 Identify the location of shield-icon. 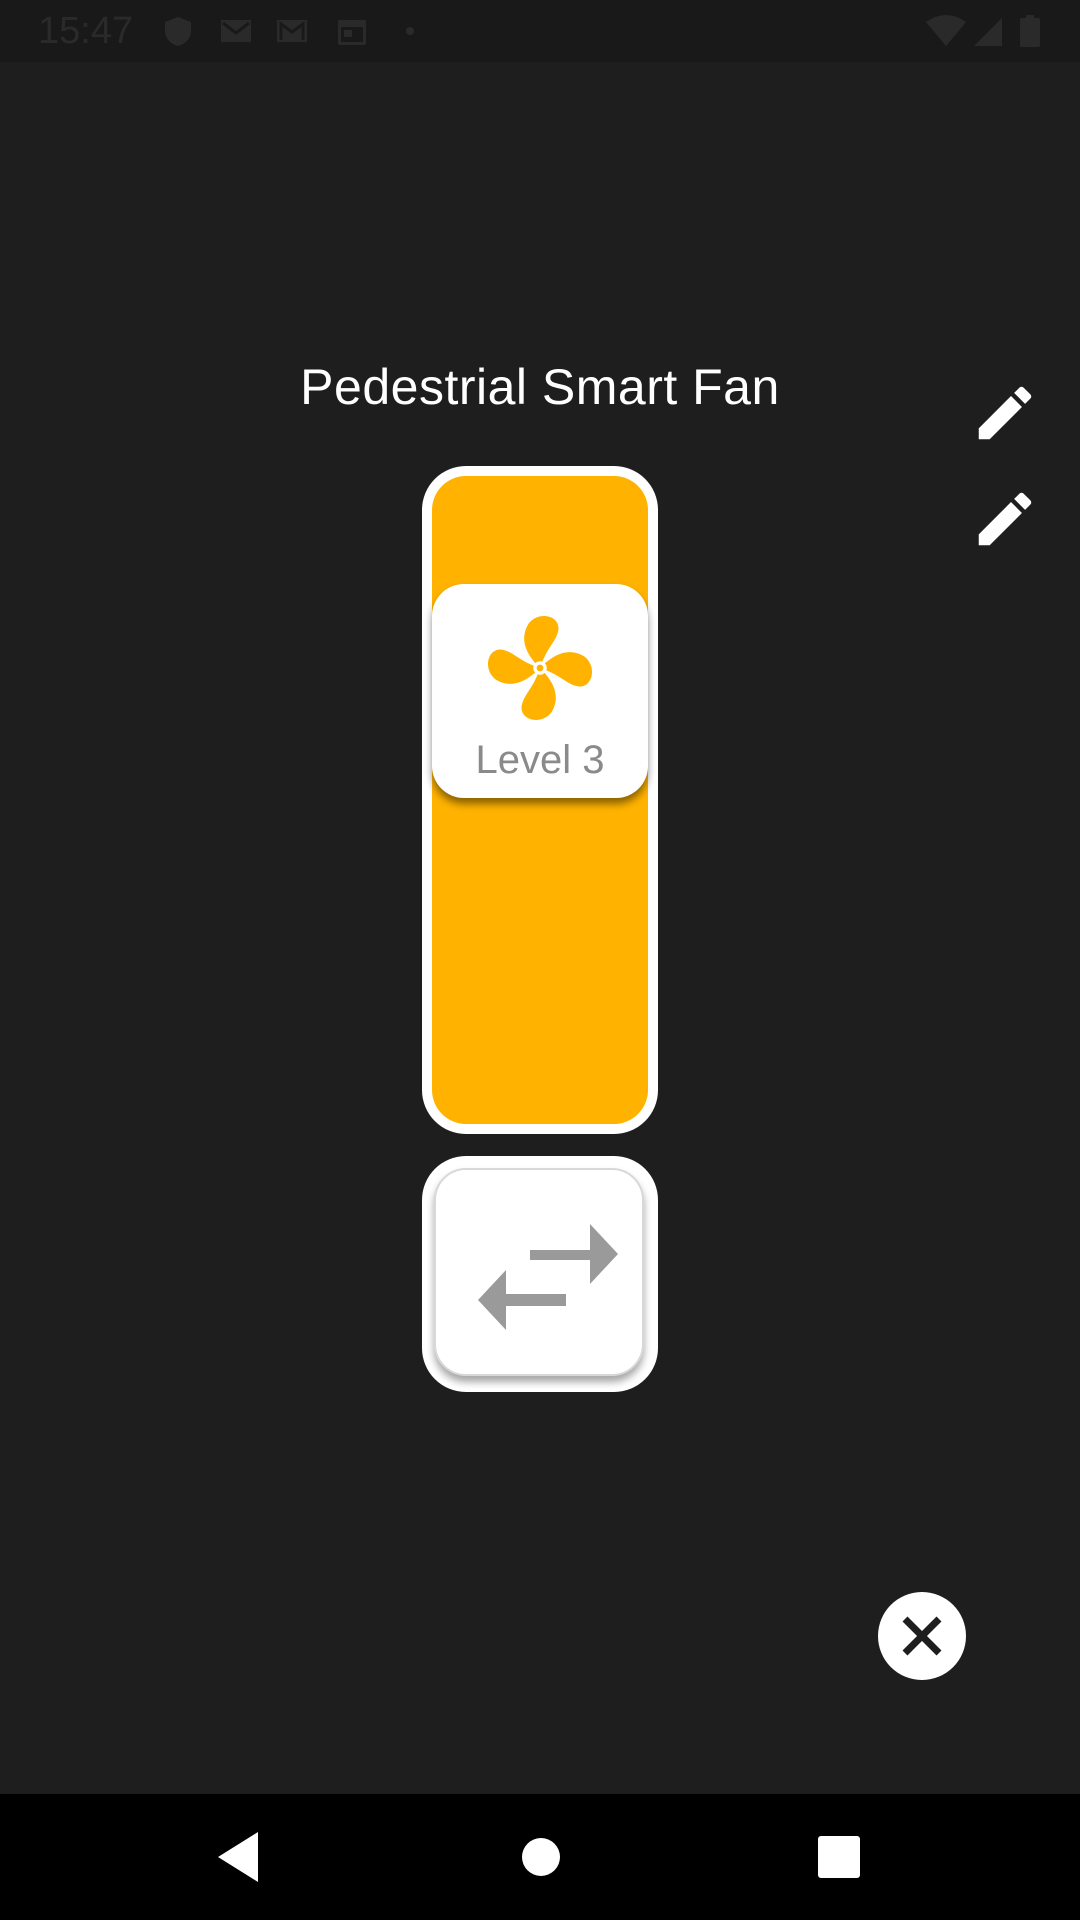
(178, 31).